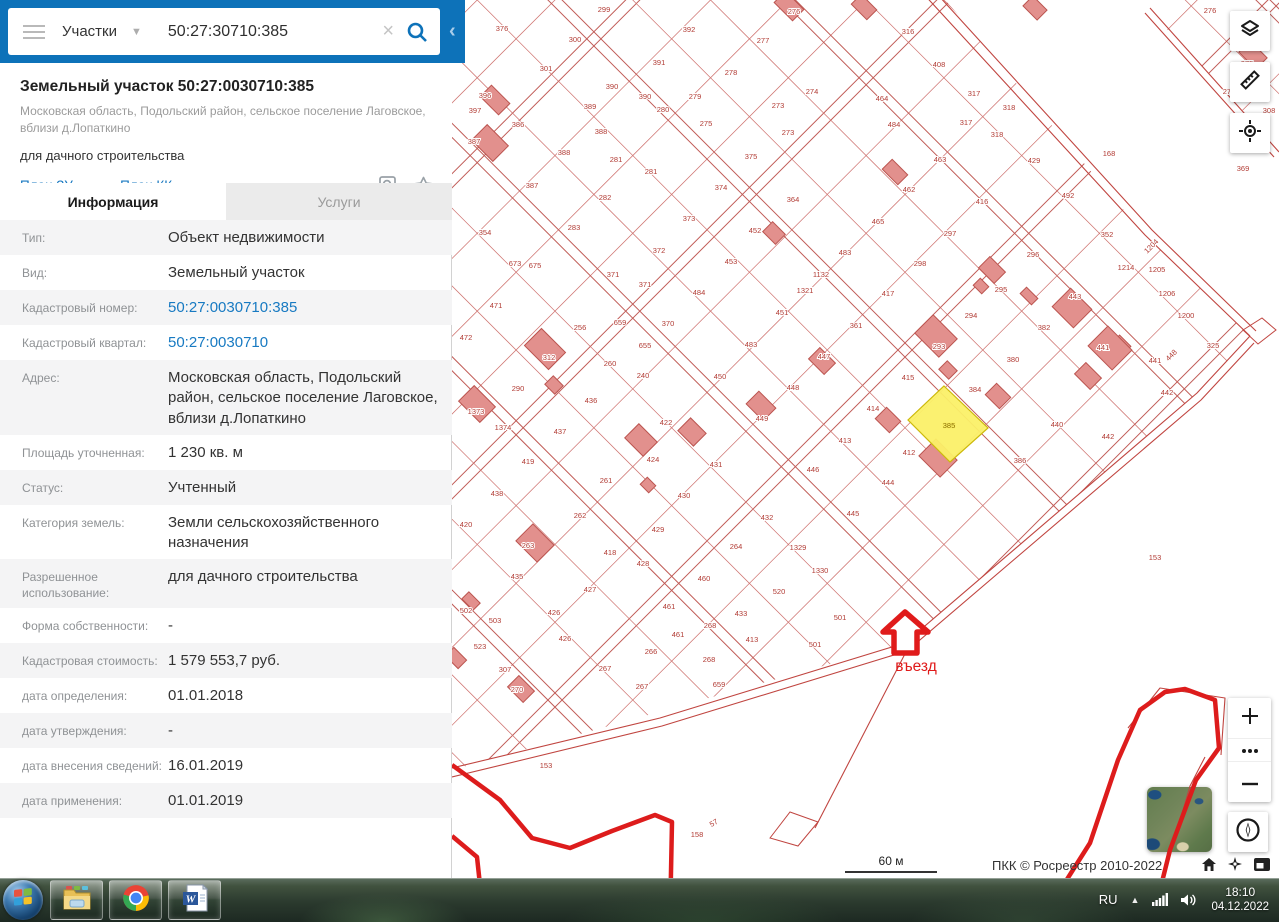 The image size is (1279, 922). What do you see at coordinates (997, 134) in the screenshot?
I see `svg-text: 318` at bounding box center [997, 134].